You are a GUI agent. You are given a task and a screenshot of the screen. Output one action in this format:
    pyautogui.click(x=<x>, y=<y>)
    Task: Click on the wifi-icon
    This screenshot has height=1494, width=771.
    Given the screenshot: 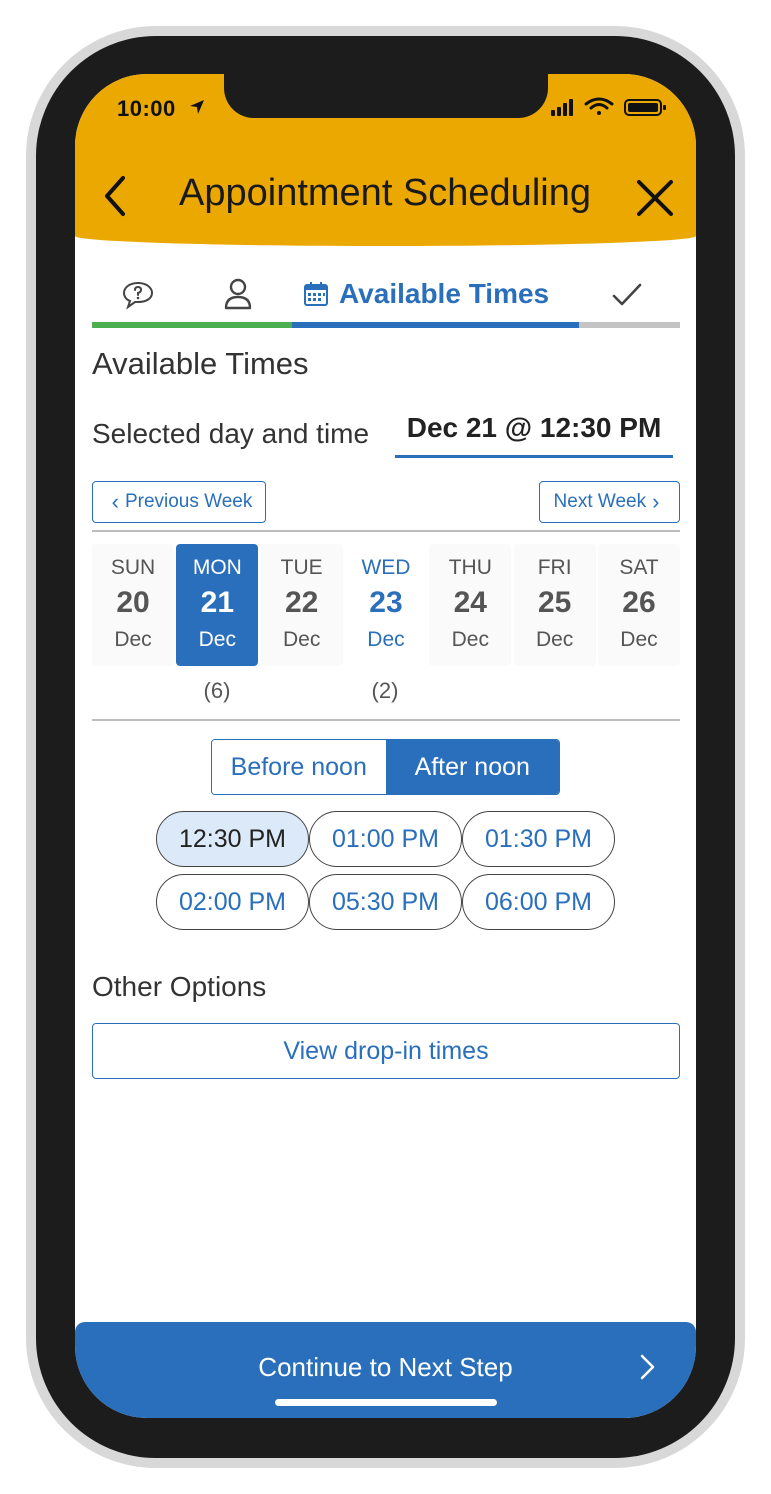 What is the action you would take?
    pyautogui.click(x=599, y=106)
    